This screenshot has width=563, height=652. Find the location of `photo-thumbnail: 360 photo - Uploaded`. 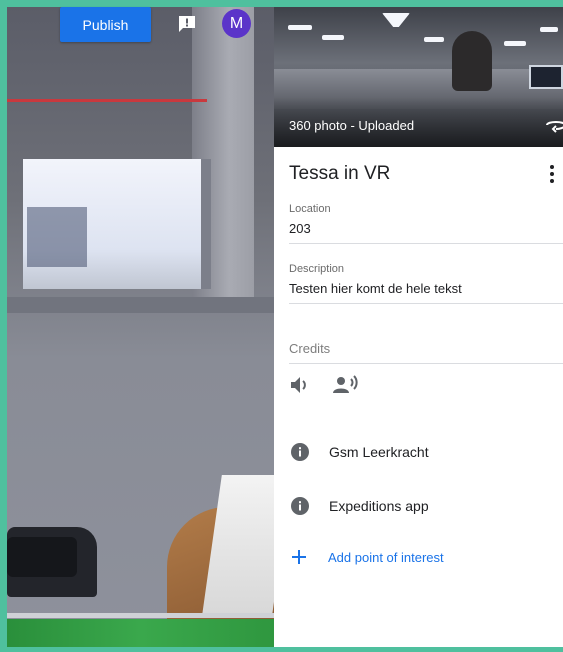

photo-thumbnail: 360 photo - Uploaded is located at coordinates (418, 77).